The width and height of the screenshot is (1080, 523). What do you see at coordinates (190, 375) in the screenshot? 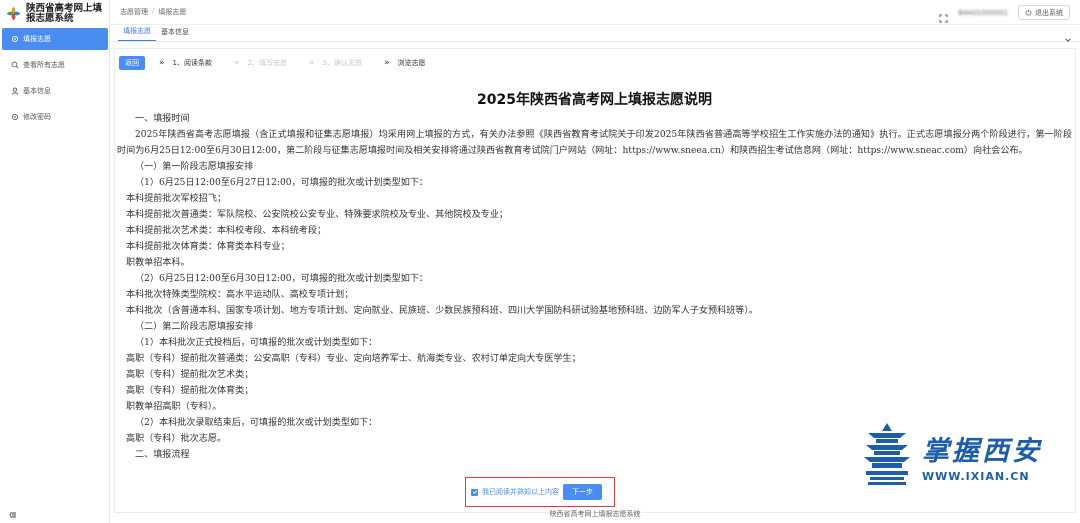
I see `doc-paragraph: 高职（专科）提前批次艺术类；` at bounding box center [190, 375].